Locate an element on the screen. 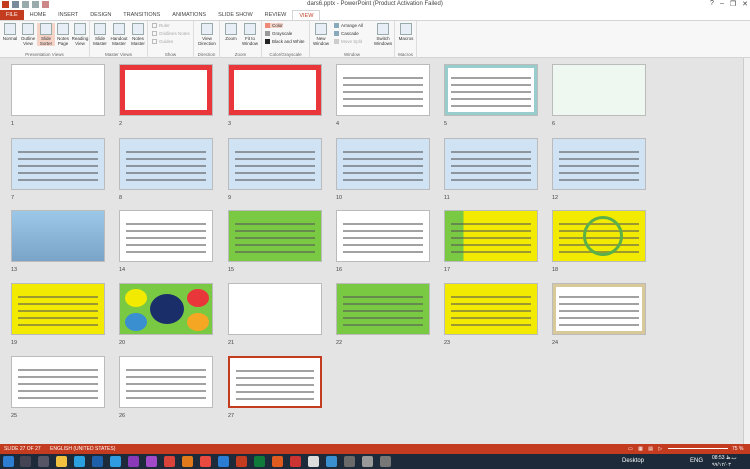 This screenshot has height=469, width=750. group-zoom: Zoom Fit to Window Zoom is located at coordinates (241, 39).